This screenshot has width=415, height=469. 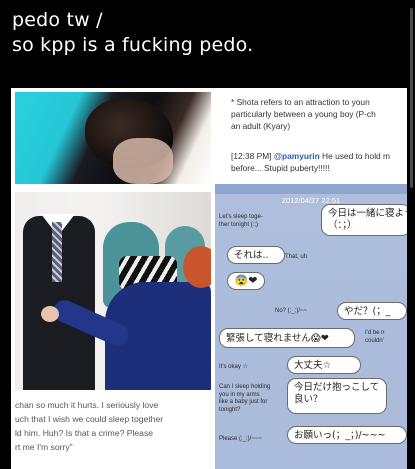 I want to click on quote-line-1: chan so much it hurts. I seriously love, so click(x=87, y=405).